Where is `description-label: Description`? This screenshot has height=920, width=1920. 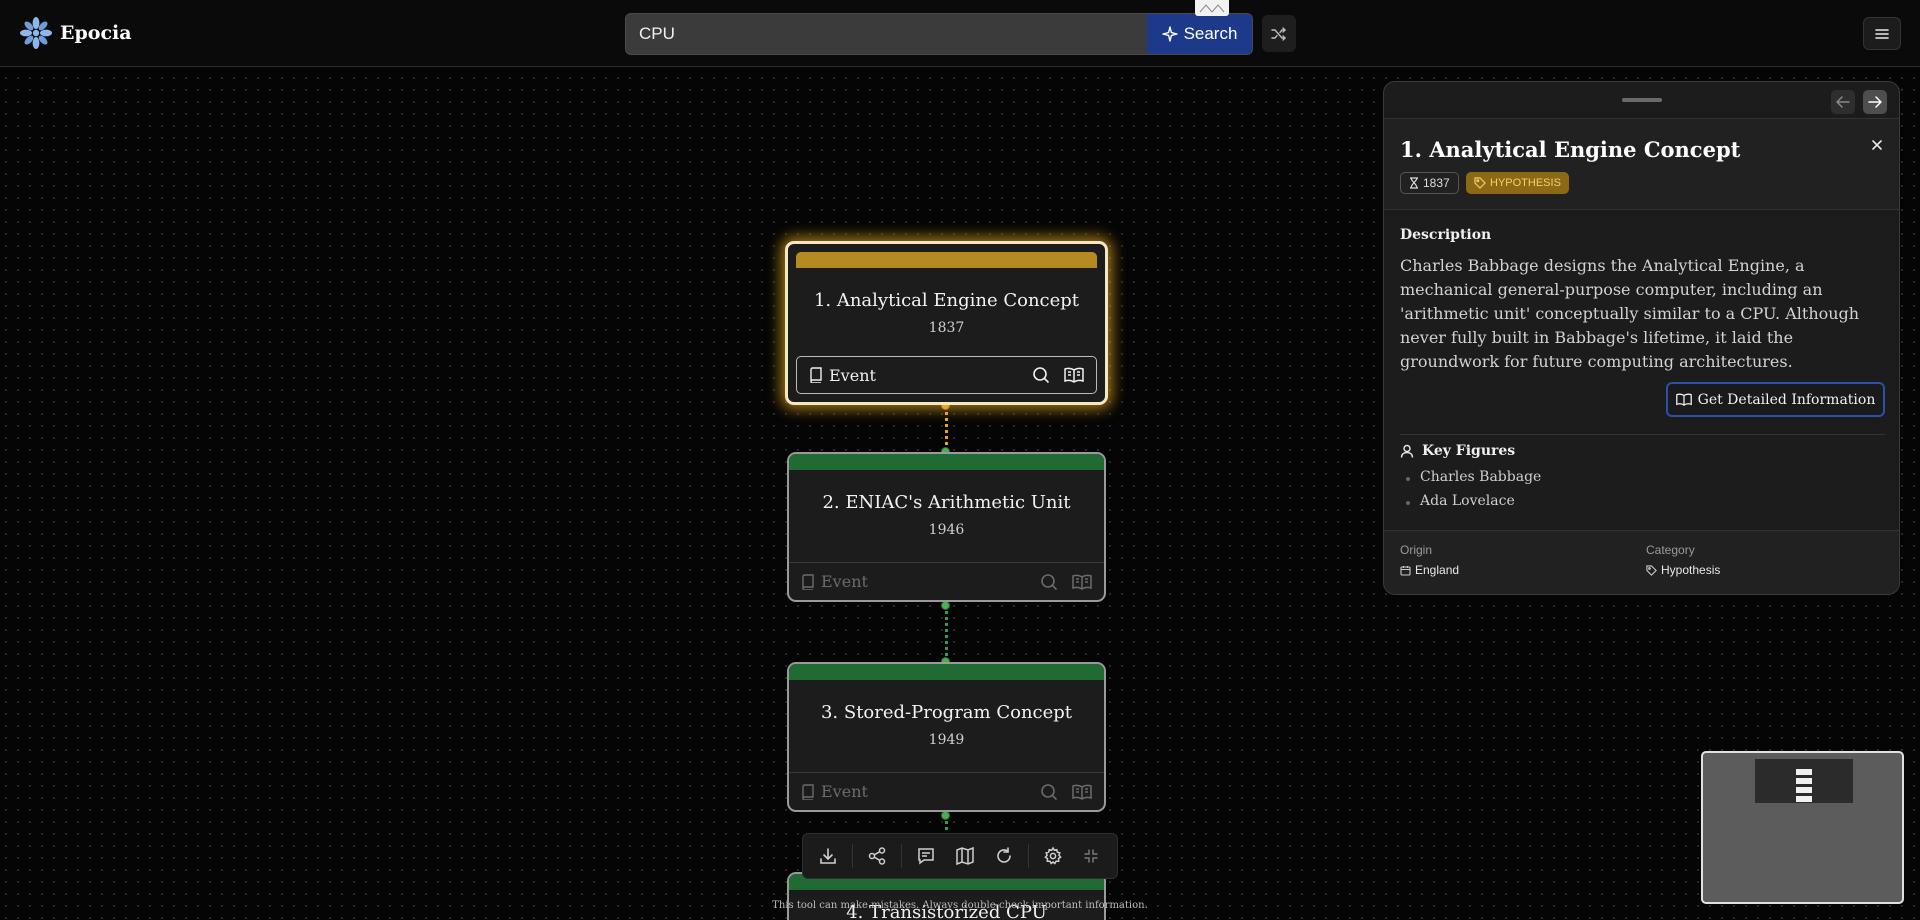
description-label: Description is located at coordinates (1446, 235).